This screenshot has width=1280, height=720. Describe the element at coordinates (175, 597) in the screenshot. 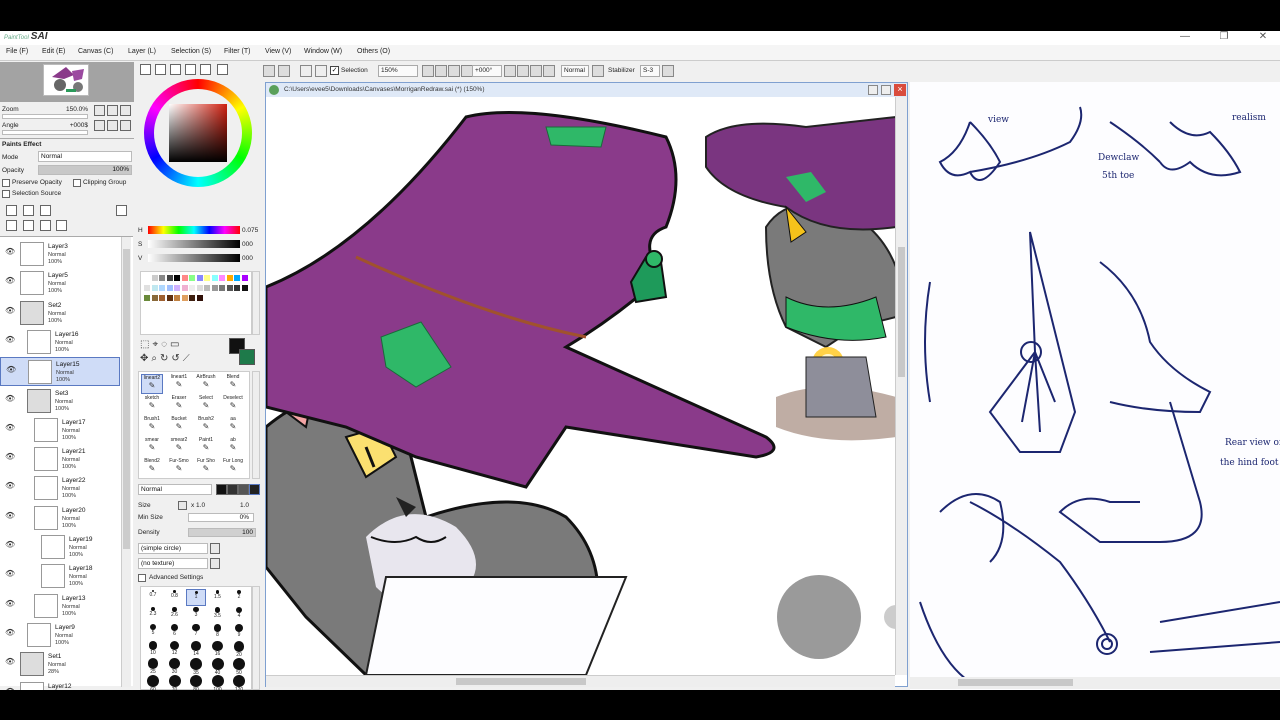

I see `brush-size-preset: 0.8` at that location.